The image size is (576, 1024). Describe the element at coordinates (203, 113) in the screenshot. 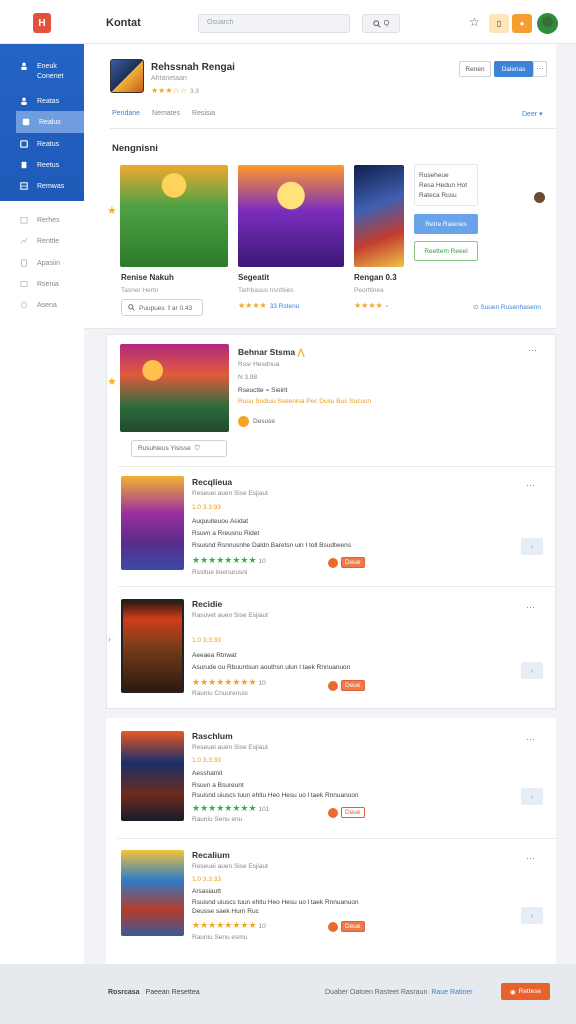

I see `tab-3: Resisia` at that location.